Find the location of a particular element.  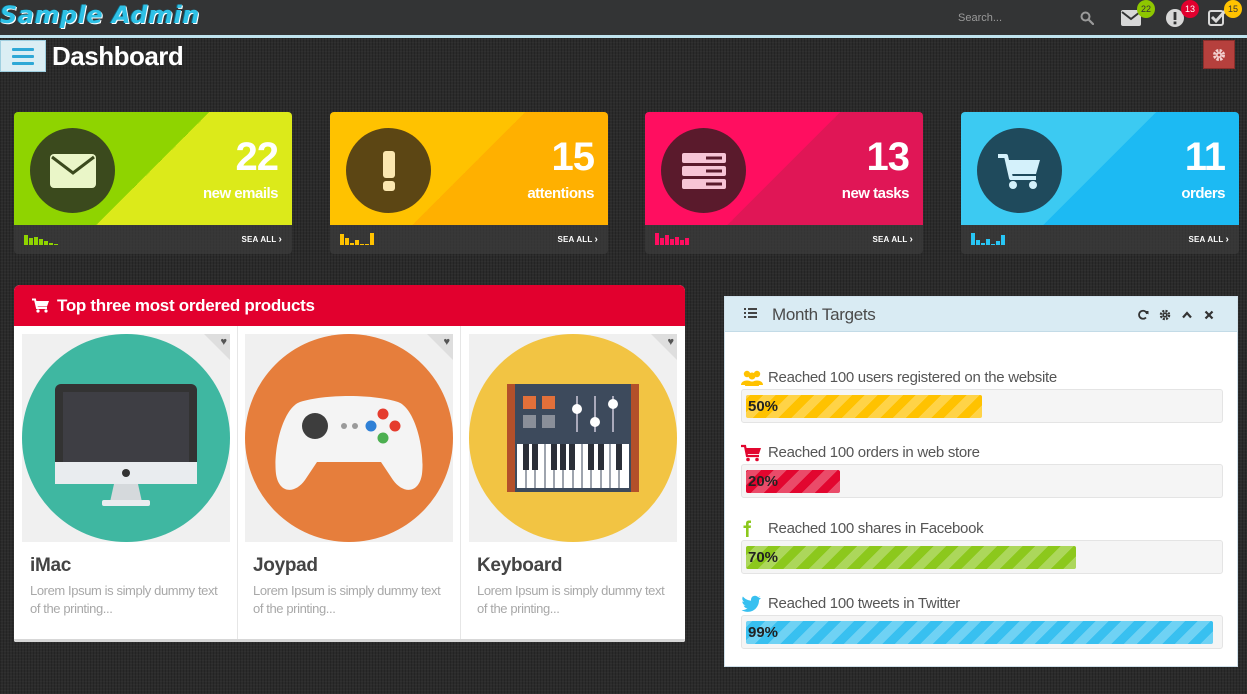

panel-footer-border is located at coordinates (349, 640).